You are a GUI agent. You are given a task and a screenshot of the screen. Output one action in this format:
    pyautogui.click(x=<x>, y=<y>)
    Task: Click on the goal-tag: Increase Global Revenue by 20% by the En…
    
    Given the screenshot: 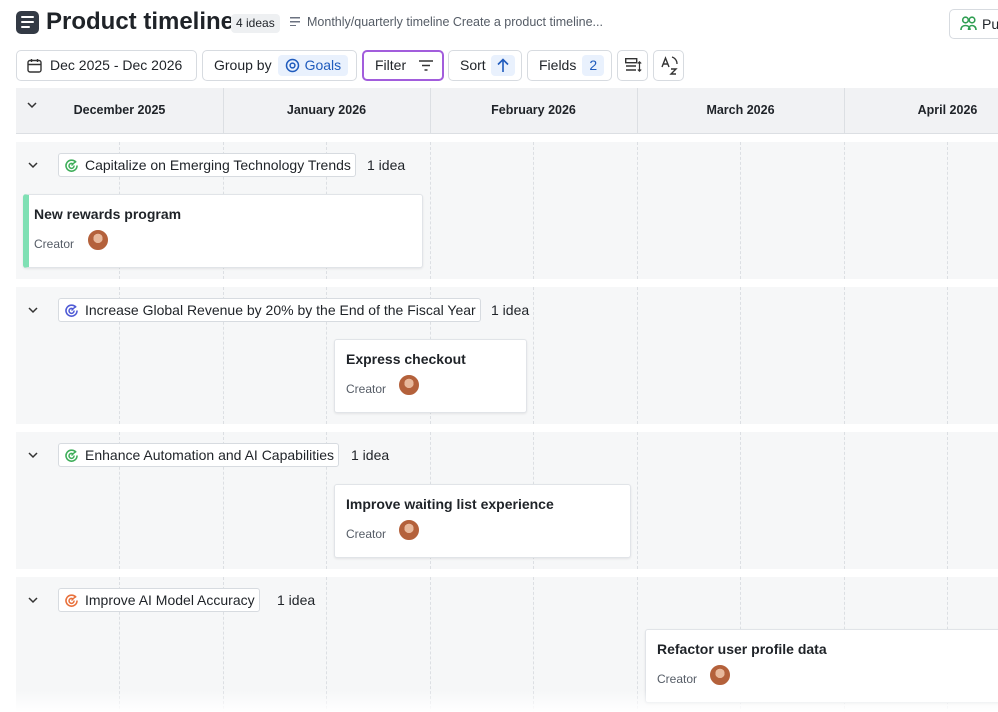 What is the action you would take?
    pyautogui.click(x=269, y=310)
    